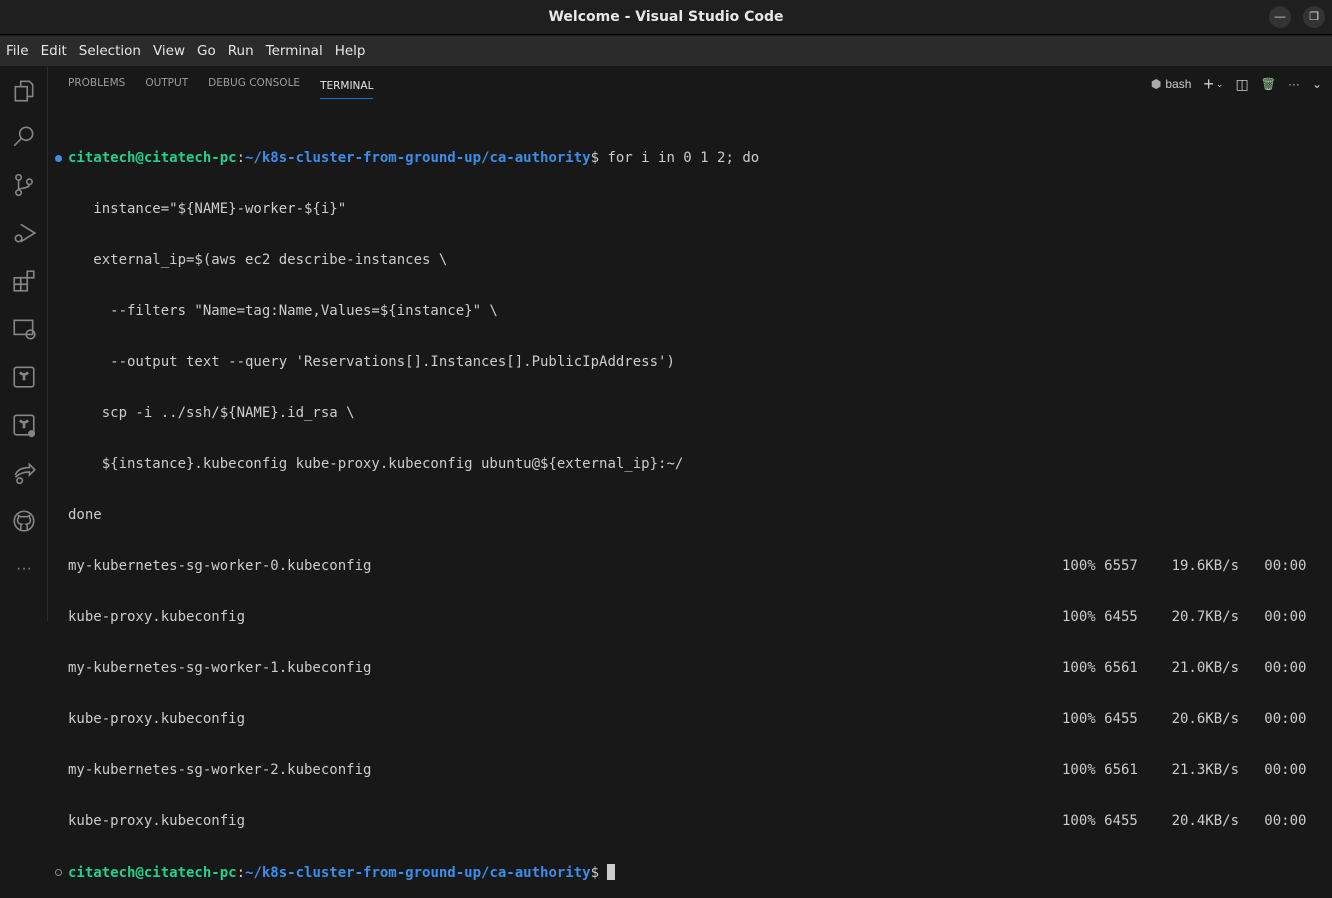 This screenshot has height=898, width=1332. I want to click on restore-button: ❐, so click(1314, 17).